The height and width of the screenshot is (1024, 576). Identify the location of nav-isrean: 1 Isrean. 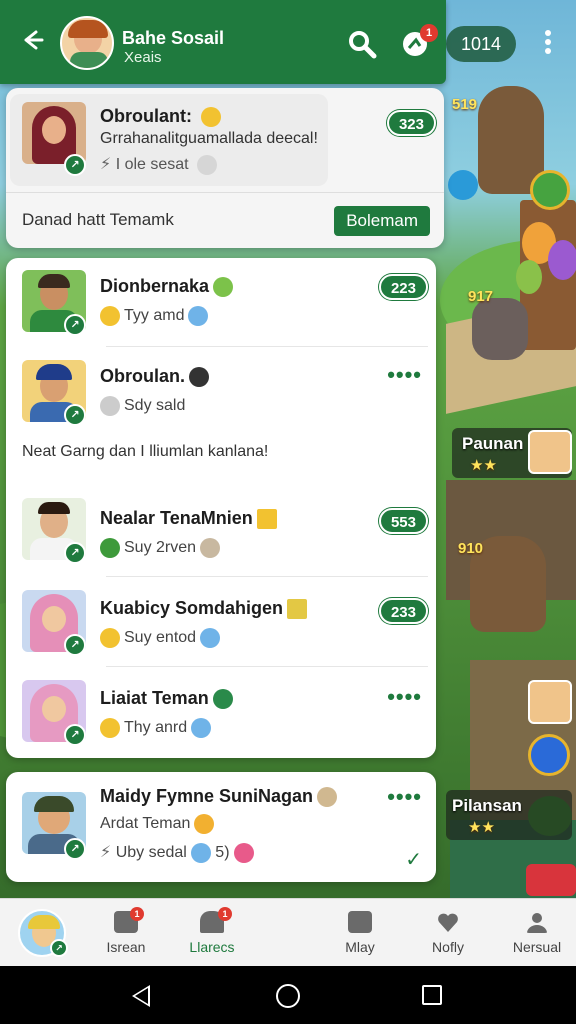
(126, 933).